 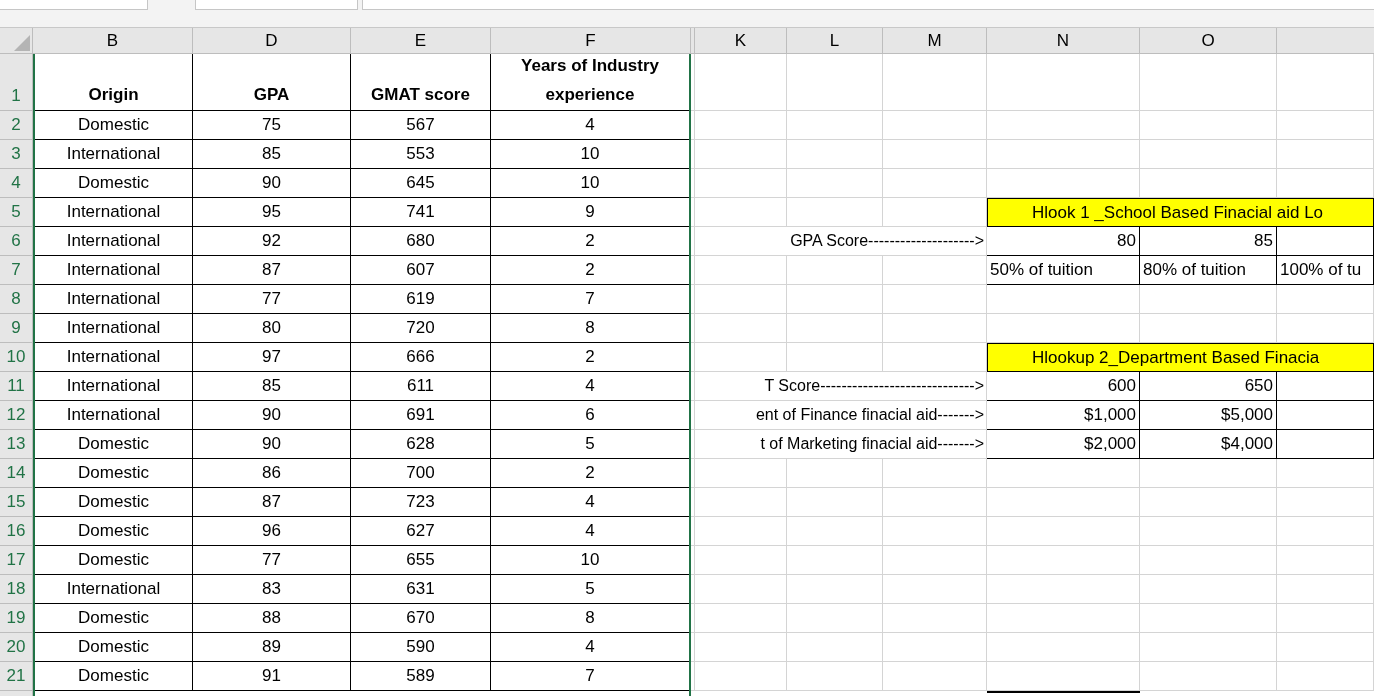 What do you see at coordinates (1263, 241) in the screenshot?
I see `lookup-cell-text: 85` at bounding box center [1263, 241].